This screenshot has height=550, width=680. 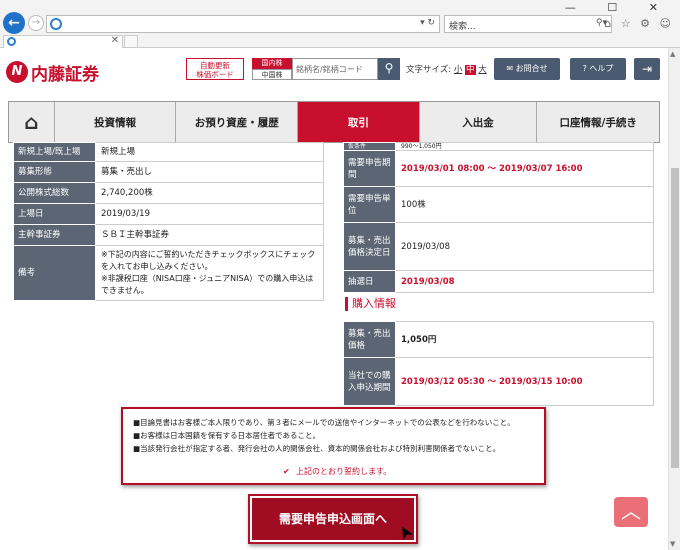 What do you see at coordinates (369, 281) in the screenshot?
I see `row-key: 抽選日` at bounding box center [369, 281].